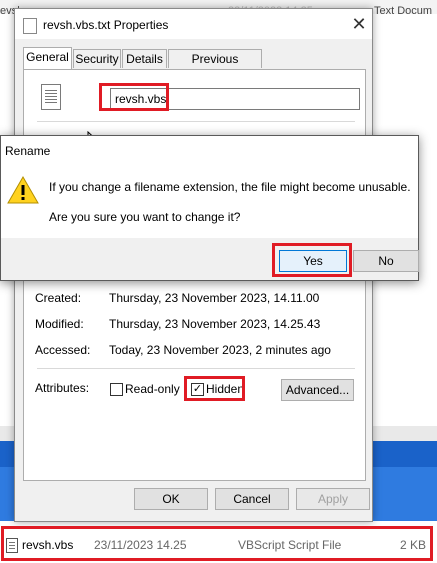  Describe the element at coordinates (214, 388) in the screenshot. I see `hidden-highlight` at that location.